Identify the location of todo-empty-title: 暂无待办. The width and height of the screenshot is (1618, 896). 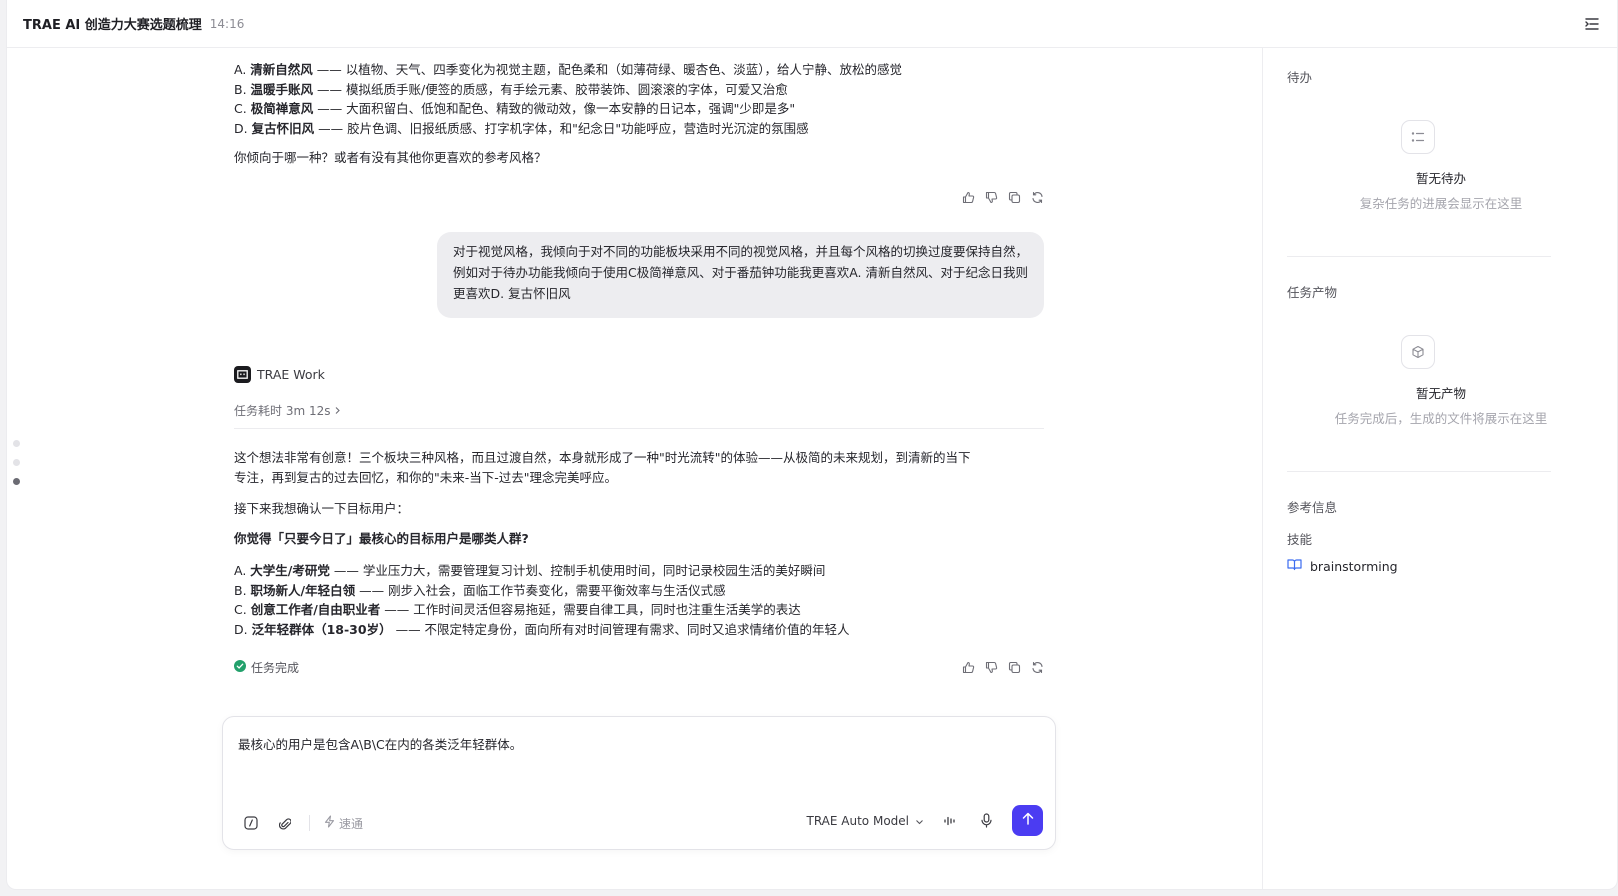
(1440, 178).